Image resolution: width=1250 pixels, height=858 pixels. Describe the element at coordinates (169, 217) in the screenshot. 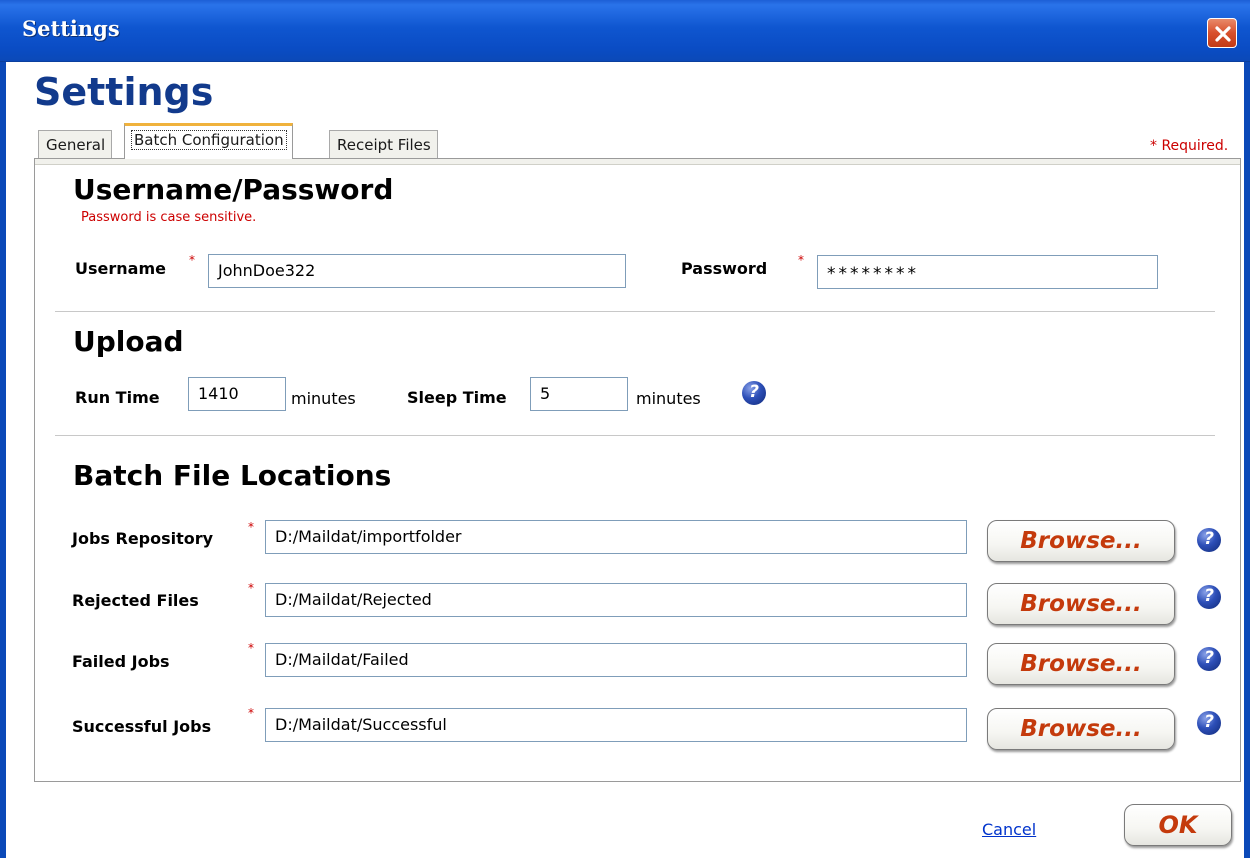

I see `case-sensitive-note: Password is case sensitive.` at that location.